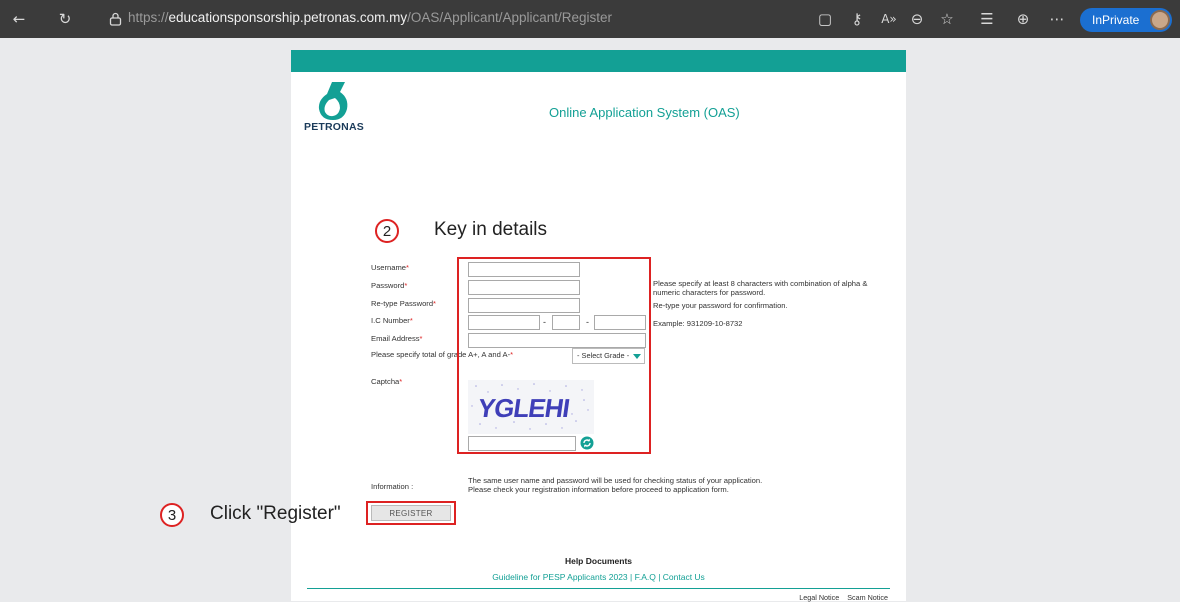 This screenshot has height=602, width=1180. Describe the element at coordinates (65, 19) in the screenshot. I see `refresh-icon: ↻` at that location.